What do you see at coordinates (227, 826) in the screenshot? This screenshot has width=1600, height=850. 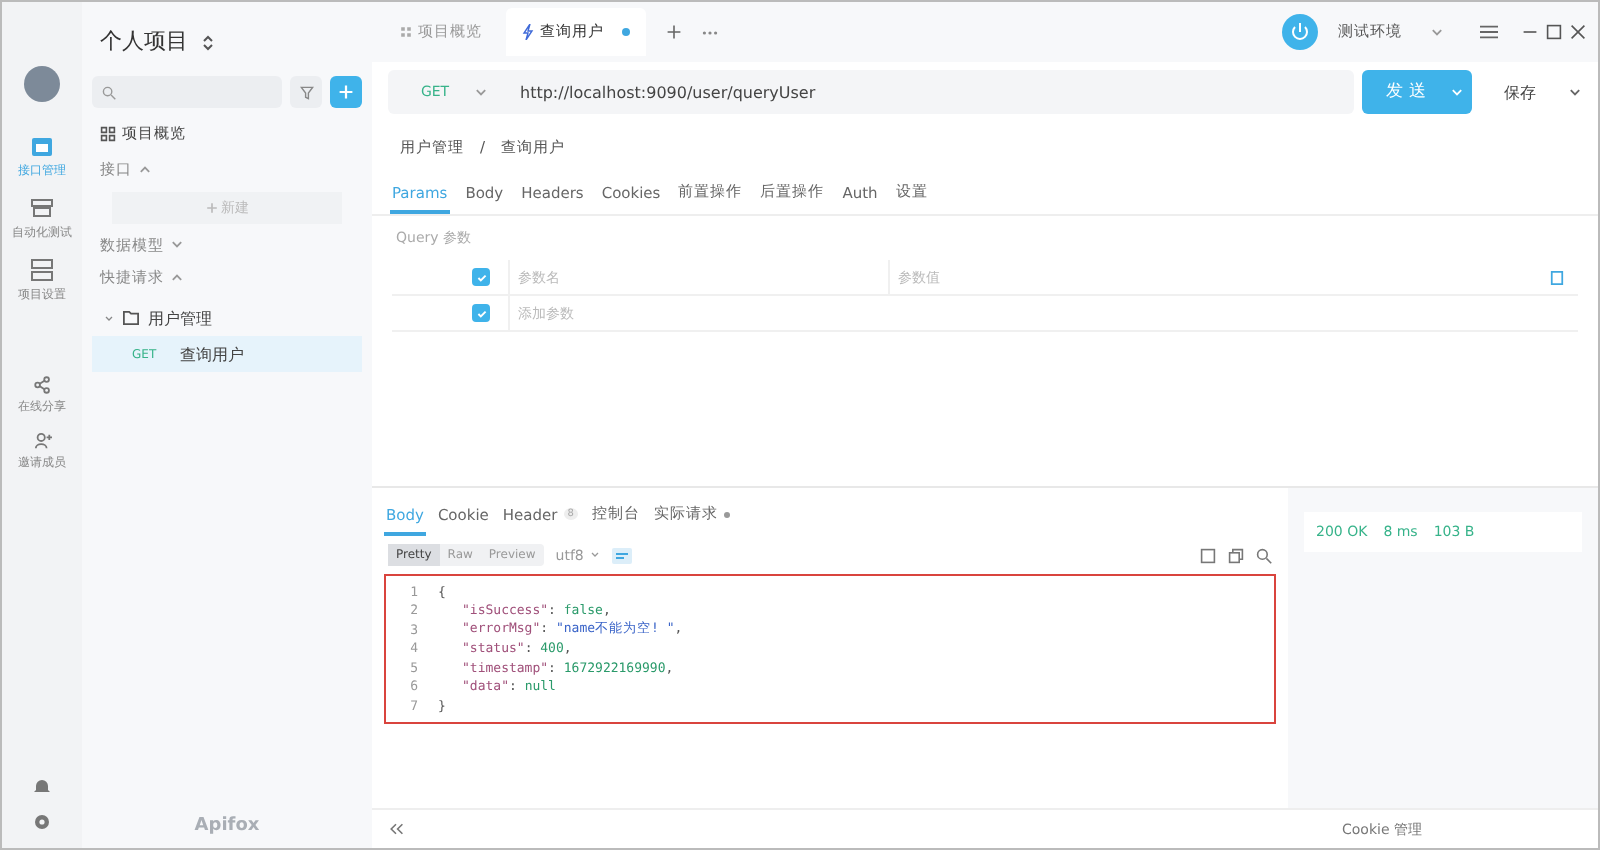 I see `brand-logo: Apifox` at bounding box center [227, 826].